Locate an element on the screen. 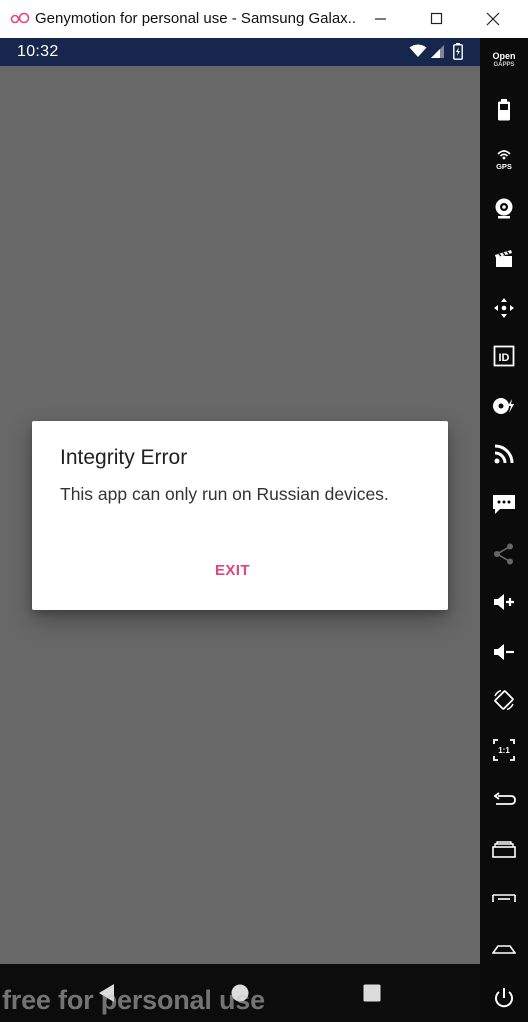  back-arrow-icon is located at coordinates (504, 798).